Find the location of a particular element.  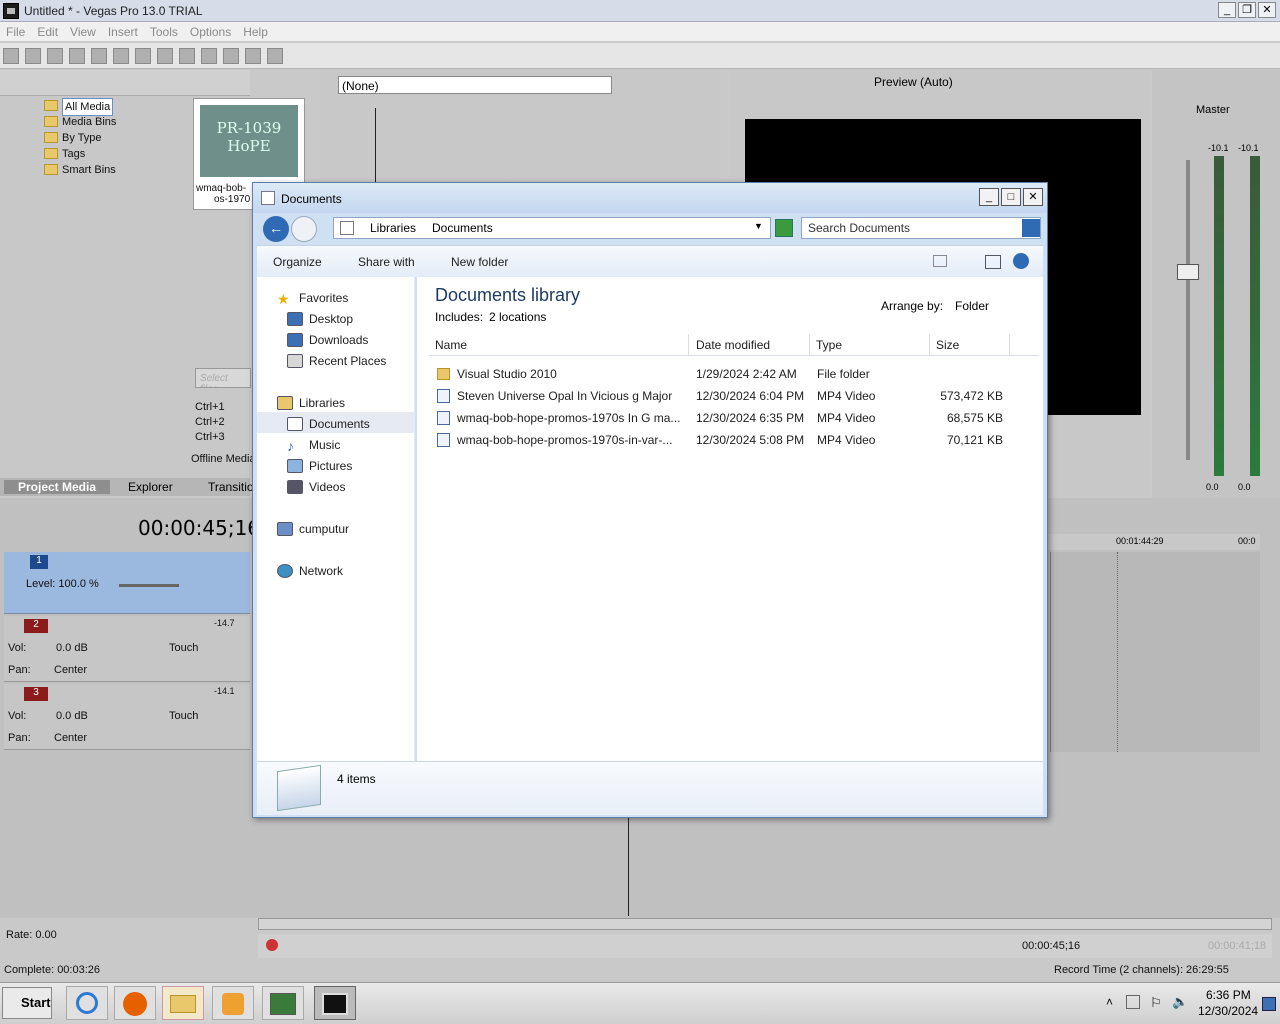

forward-button is located at coordinates (304, 229).